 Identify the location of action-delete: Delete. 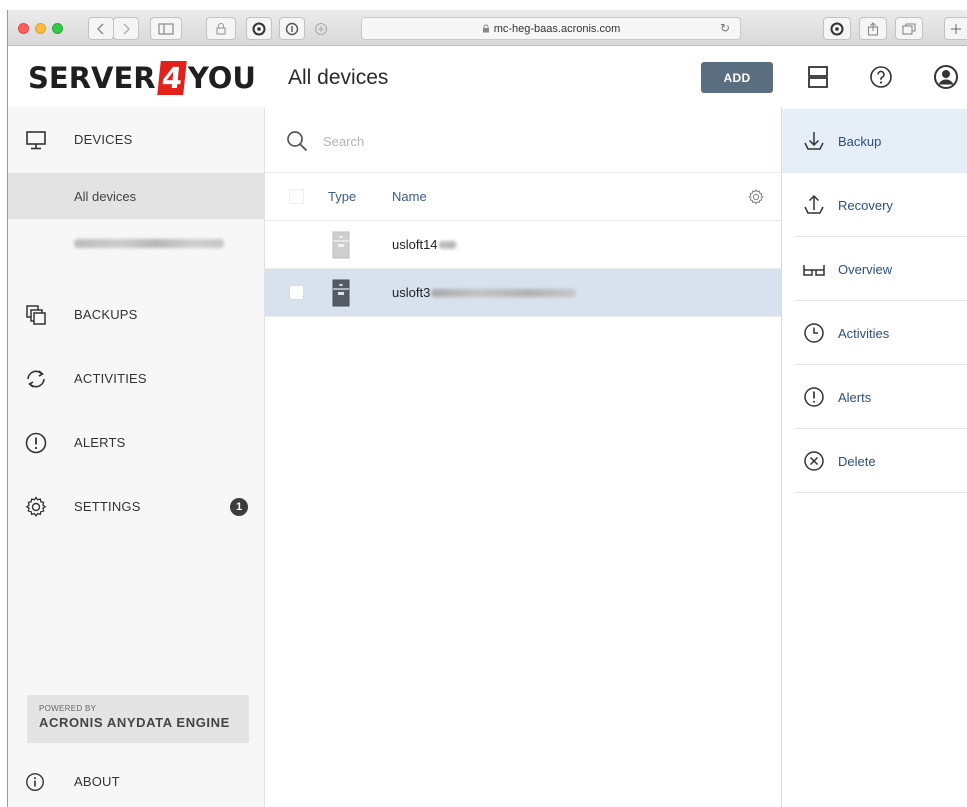
(874, 461).